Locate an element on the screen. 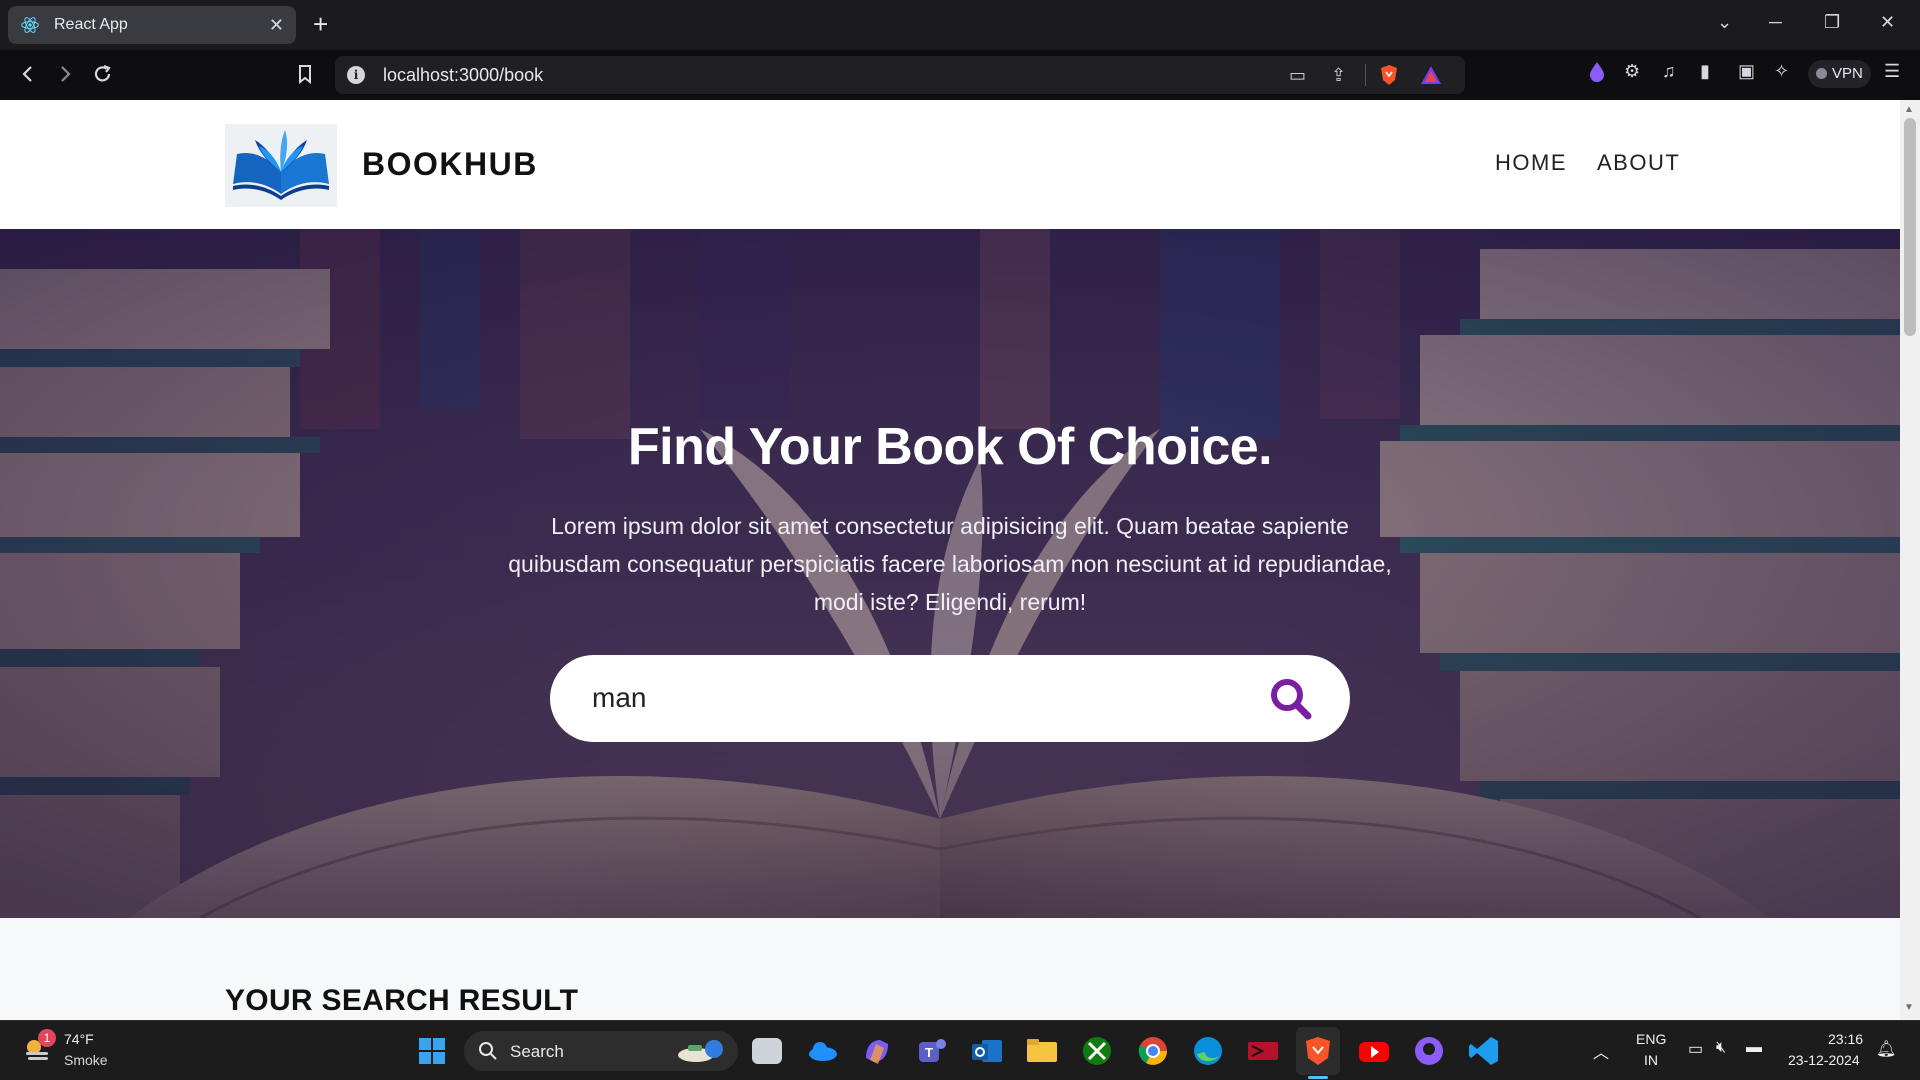  youtube-icon is located at coordinates (1374, 1051).